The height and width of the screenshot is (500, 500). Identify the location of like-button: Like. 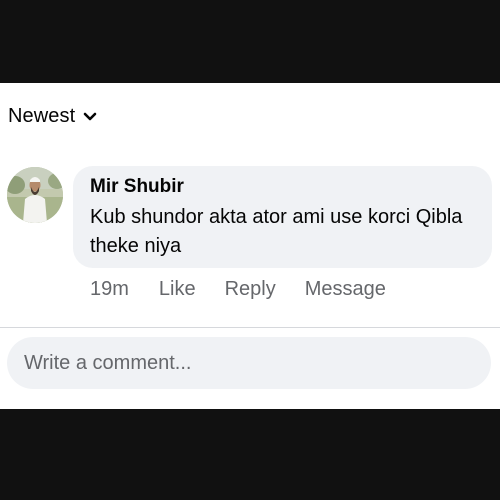
(177, 289).